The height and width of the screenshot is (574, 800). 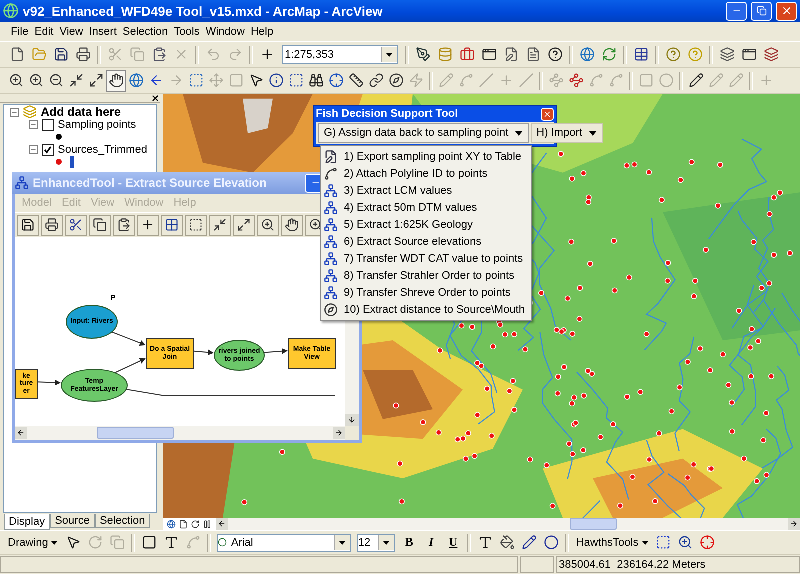 I want to click on layer-name: Sources_Trimmed, so click(x=103, y=150).